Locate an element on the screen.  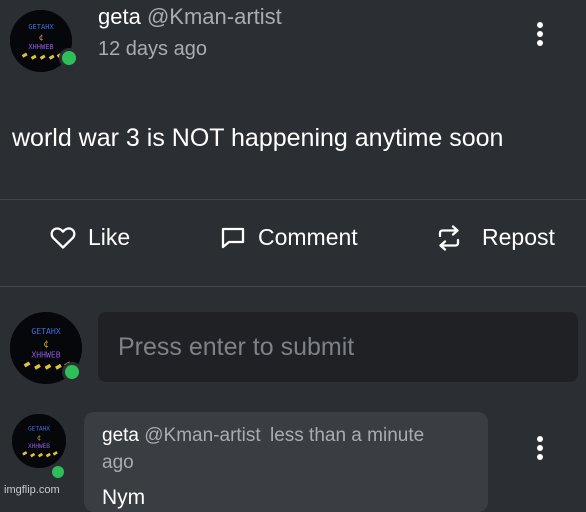
post-author-avatar: GETAHX ¢ XHHWEB is located at coordinates (44, 41).